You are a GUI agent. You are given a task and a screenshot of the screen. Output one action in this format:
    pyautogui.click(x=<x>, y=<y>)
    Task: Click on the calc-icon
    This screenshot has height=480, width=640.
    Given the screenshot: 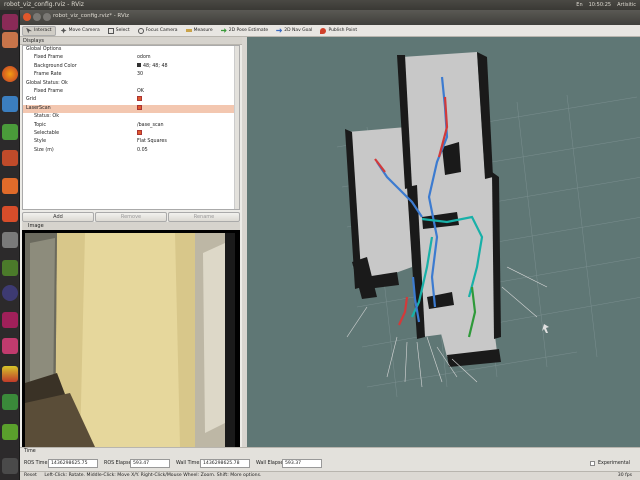 What is the action you would take?
    pyautogui.click(x=10, y=132)
    